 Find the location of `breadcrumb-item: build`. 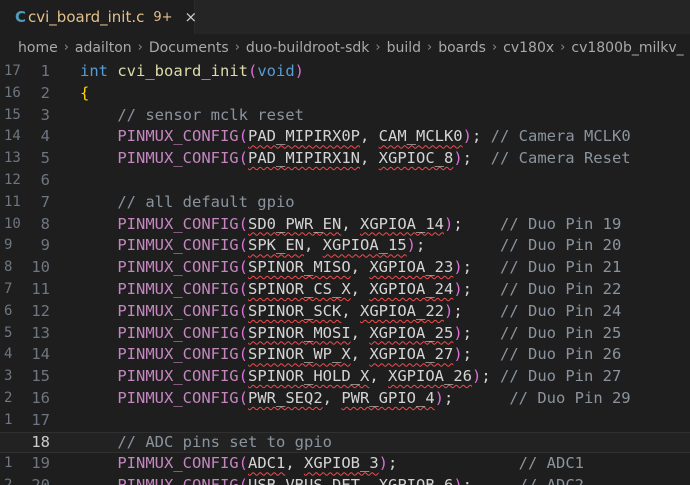

breadcrumb-item: build is located at coordinates (404, 48).